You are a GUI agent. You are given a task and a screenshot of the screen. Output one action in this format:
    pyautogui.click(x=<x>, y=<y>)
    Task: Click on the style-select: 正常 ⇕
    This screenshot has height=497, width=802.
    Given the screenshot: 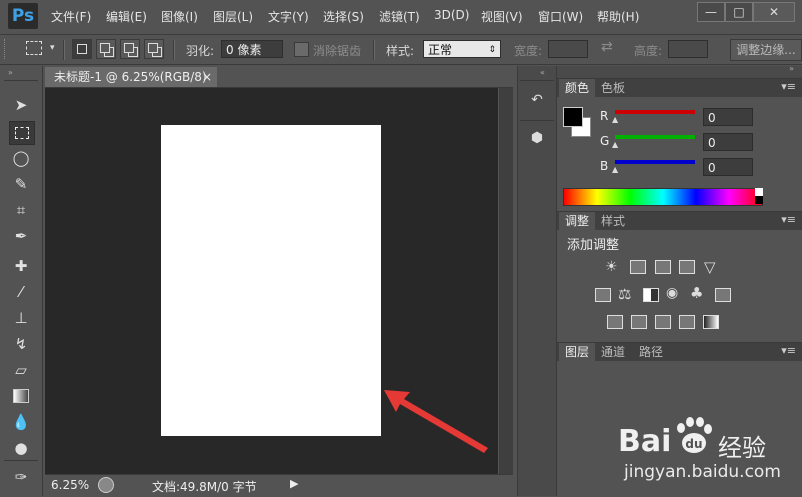 What is the action you would take?
    pyautogui.click(x=462, y=49)
    